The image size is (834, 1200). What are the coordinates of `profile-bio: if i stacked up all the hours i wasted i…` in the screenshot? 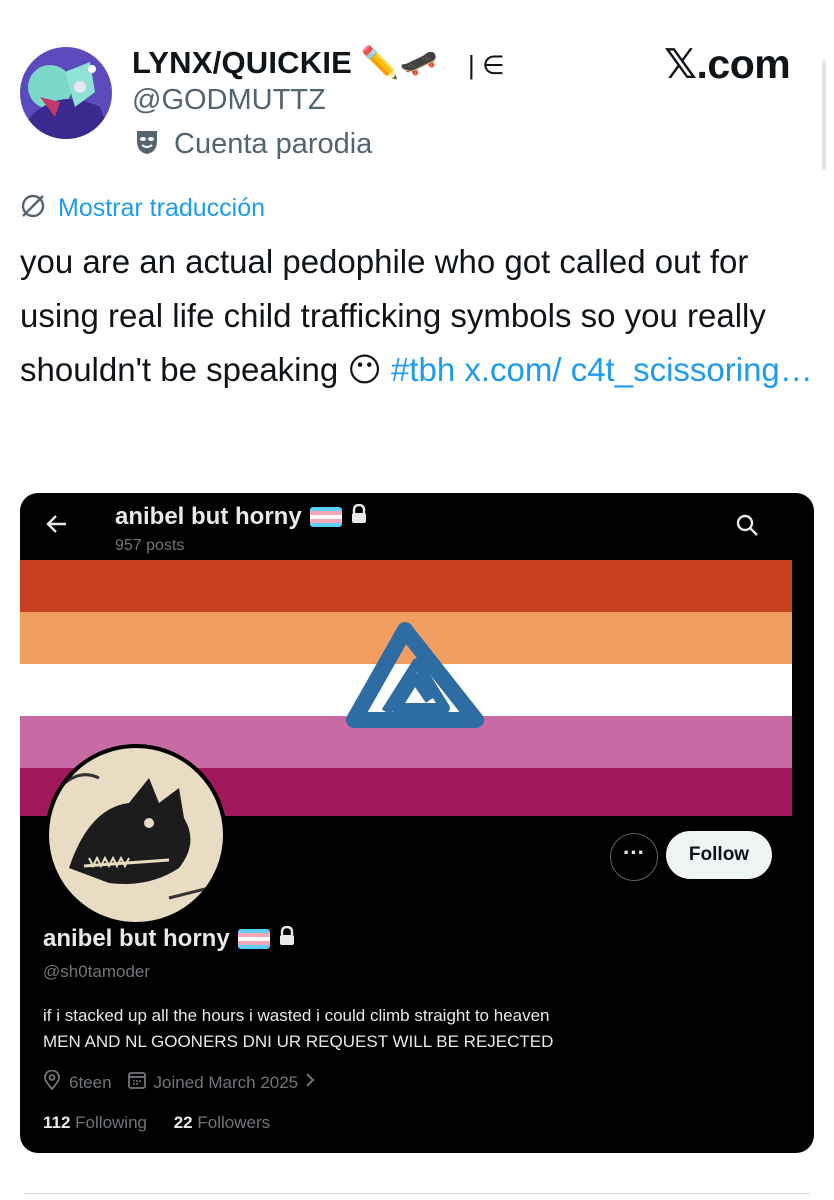 It's located at (298, 1029).